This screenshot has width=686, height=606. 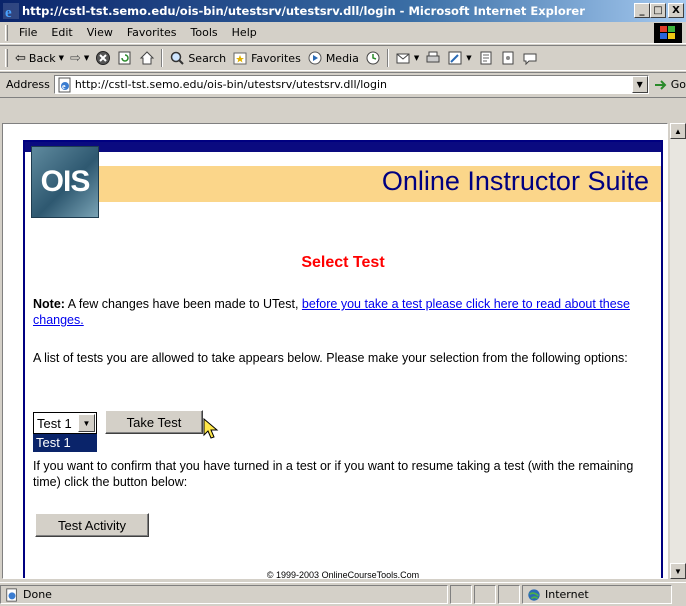 I want to click on refresh-icon, so click(x=124, y=58).